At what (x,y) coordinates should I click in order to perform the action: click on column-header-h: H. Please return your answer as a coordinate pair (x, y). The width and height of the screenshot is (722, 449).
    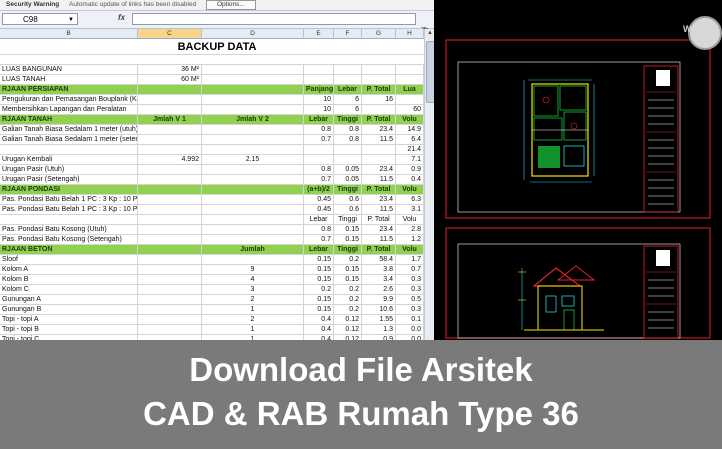
    Looking at the image, I should click on (410, 33).